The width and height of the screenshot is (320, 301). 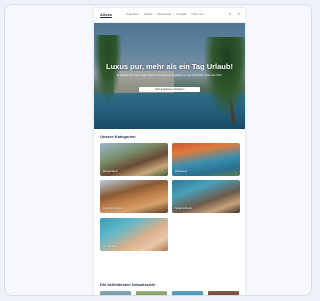 What do you see at coordinates (181, 14) in the screenshot?
I see `nav-link-contact: Kontakt` at bounding box center [181, 14].